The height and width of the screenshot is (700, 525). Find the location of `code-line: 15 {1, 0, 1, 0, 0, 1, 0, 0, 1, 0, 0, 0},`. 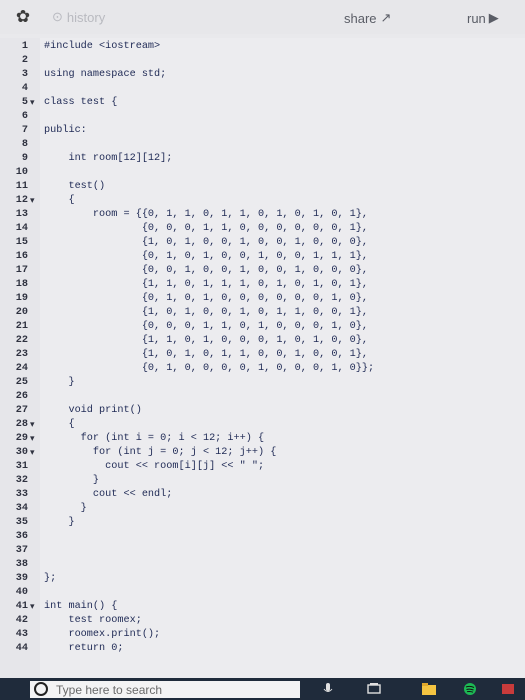

code-line: 15 {1, 0, 1, 0, 0, 1, 0, 0, 1, 0, 0, 0}, is located at coordinates (262, 243).